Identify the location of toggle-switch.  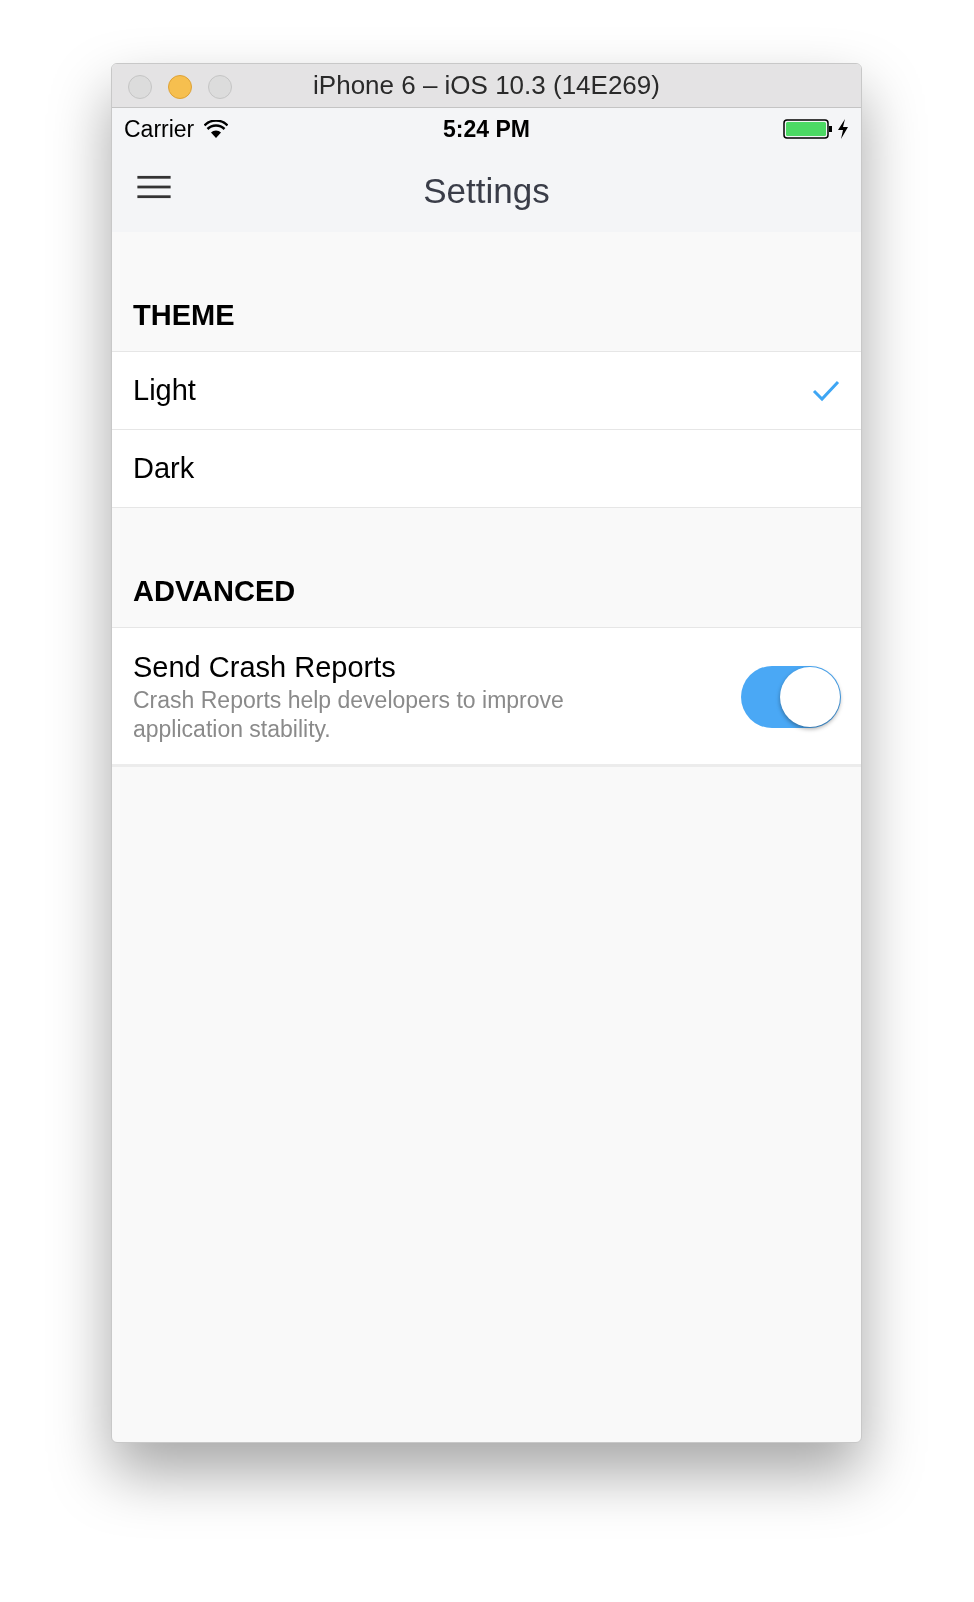
(791, 697).